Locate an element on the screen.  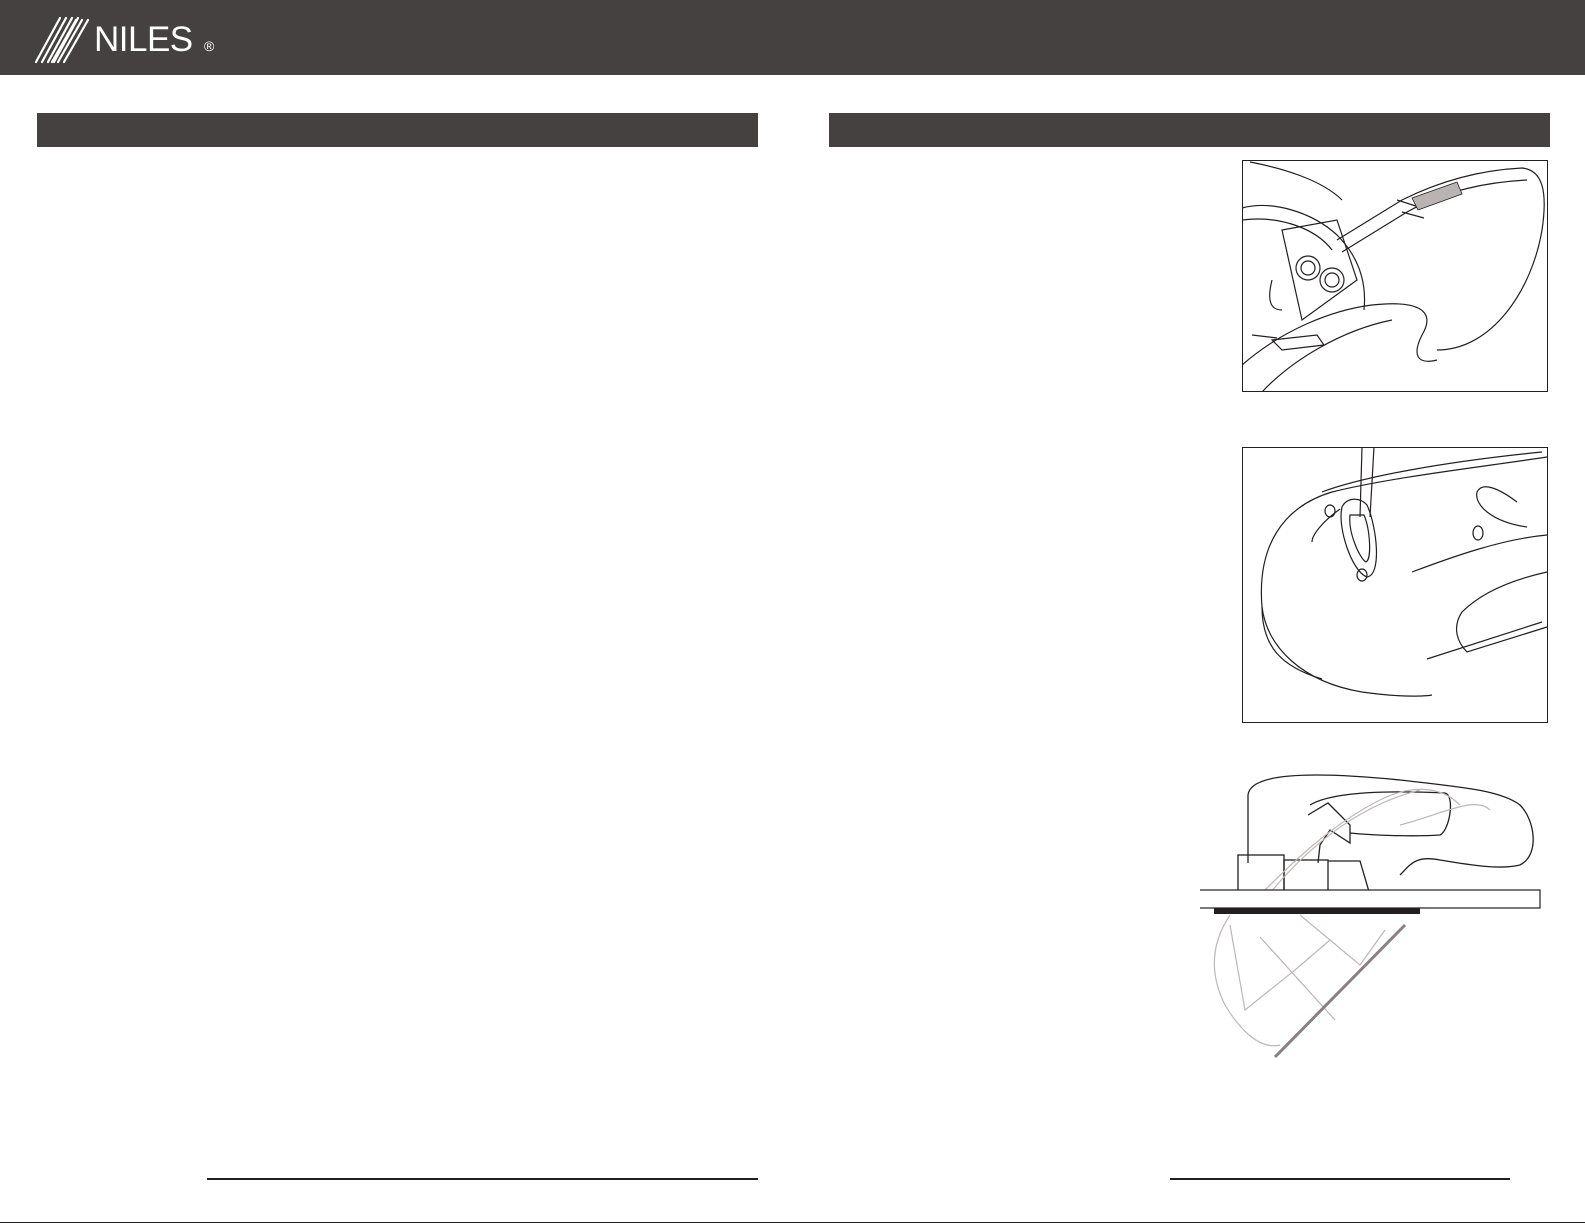
header-bar: NILES ® is located at coordinates (792, 37).